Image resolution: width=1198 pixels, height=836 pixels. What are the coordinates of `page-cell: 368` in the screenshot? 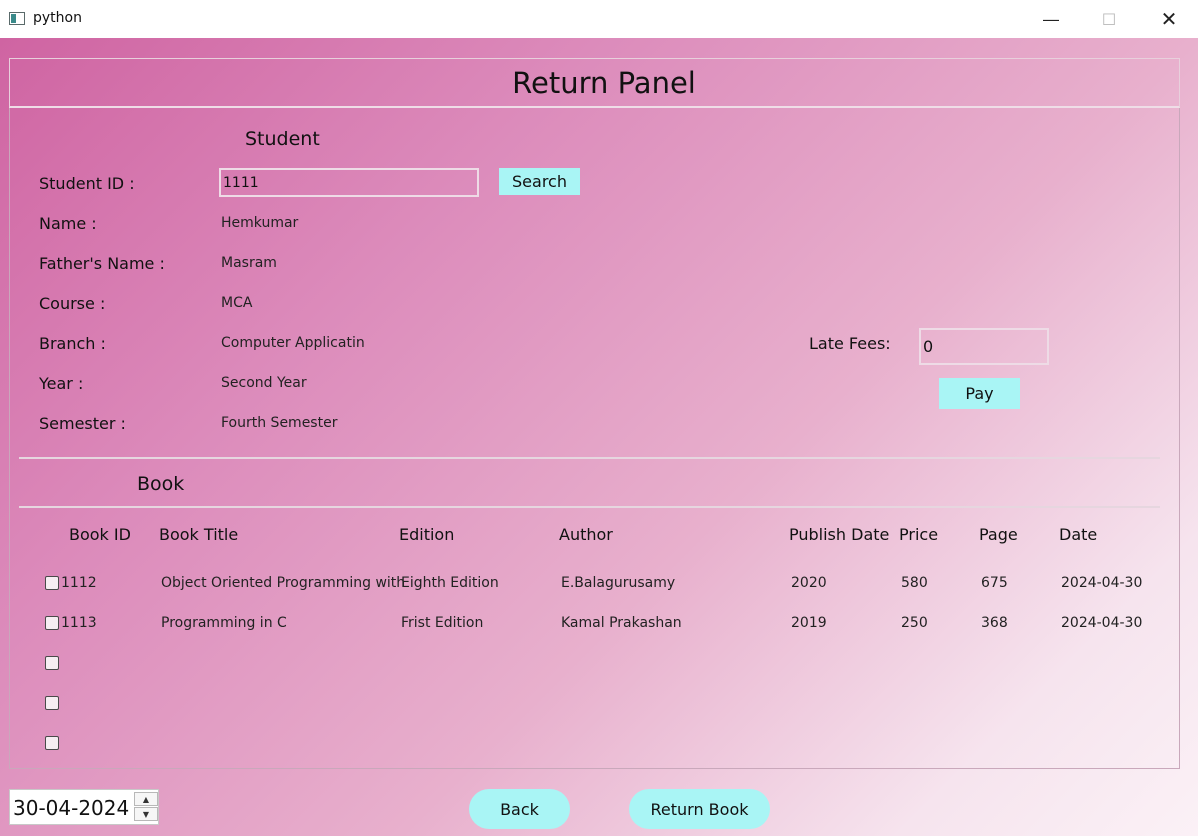 It's located at (994, 623).